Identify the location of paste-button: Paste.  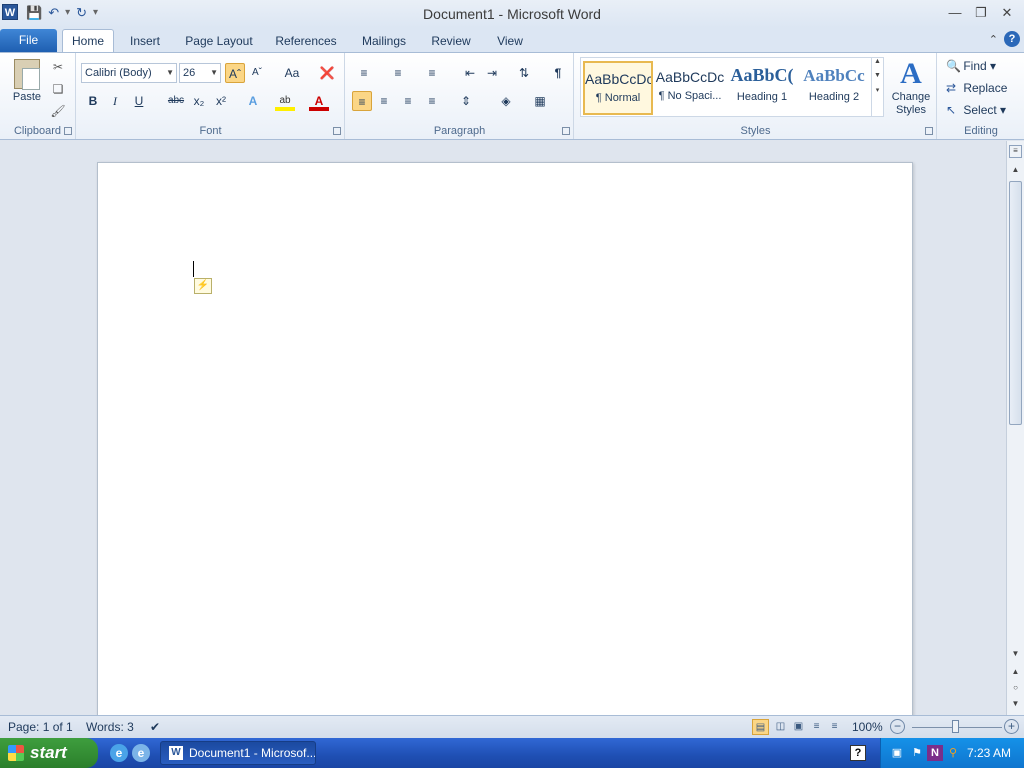
(27, 86).